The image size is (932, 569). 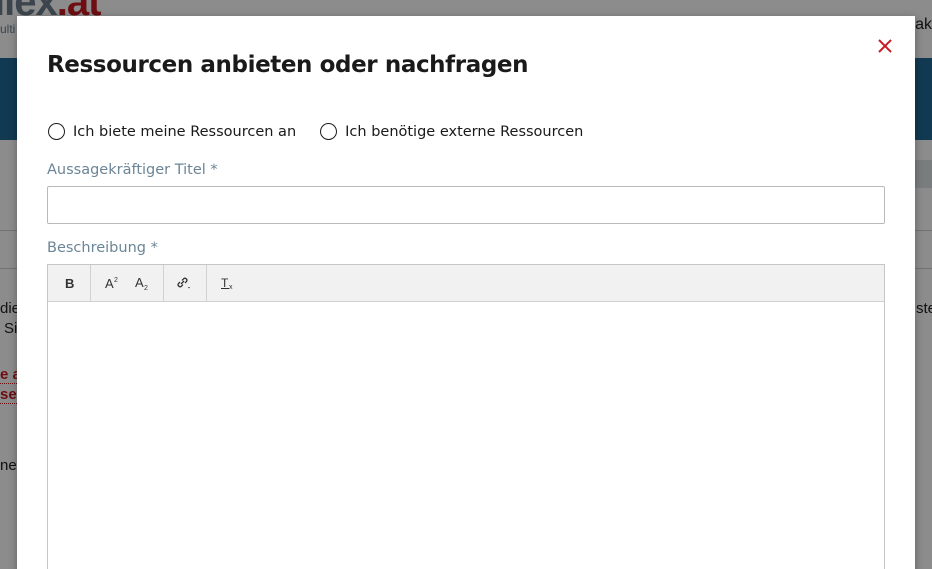 I want to click on svg-text: B, so click(x=69, y=283).